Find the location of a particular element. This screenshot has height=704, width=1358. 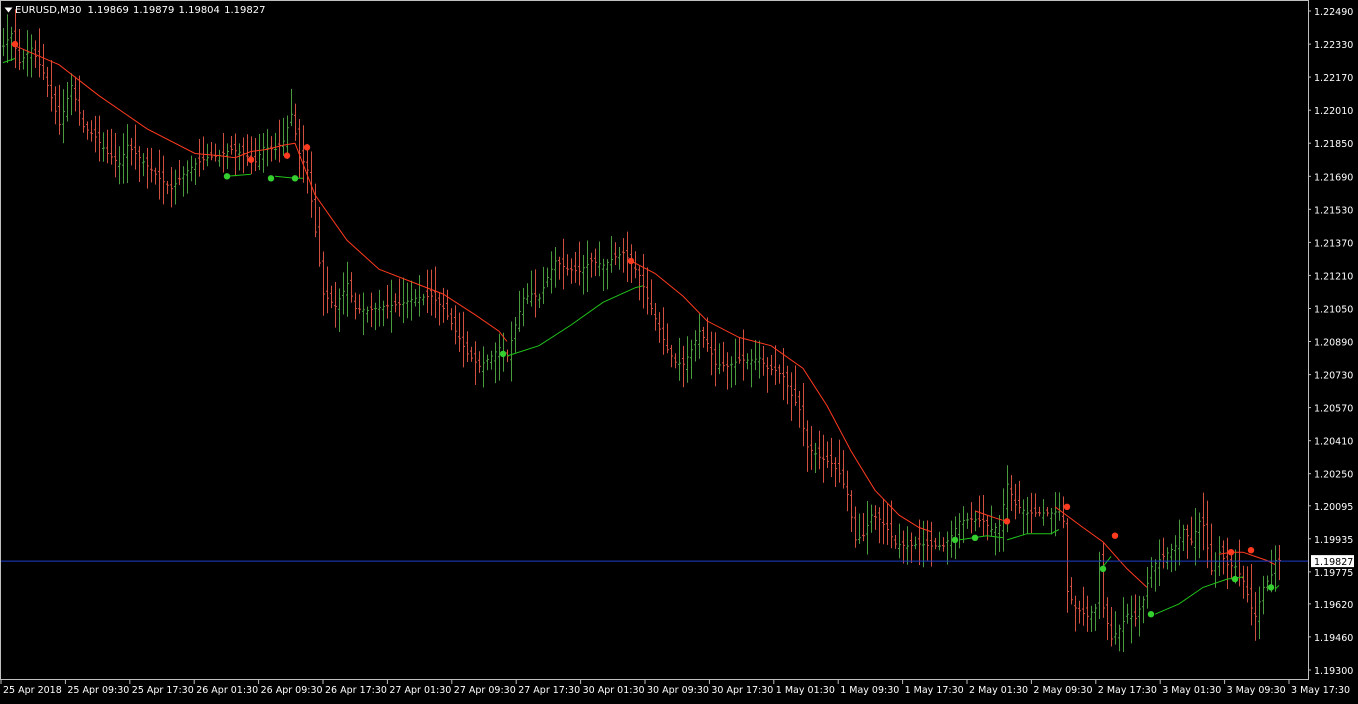

price-tick-label: 1.19620 is located at coordinates (1333, 605).